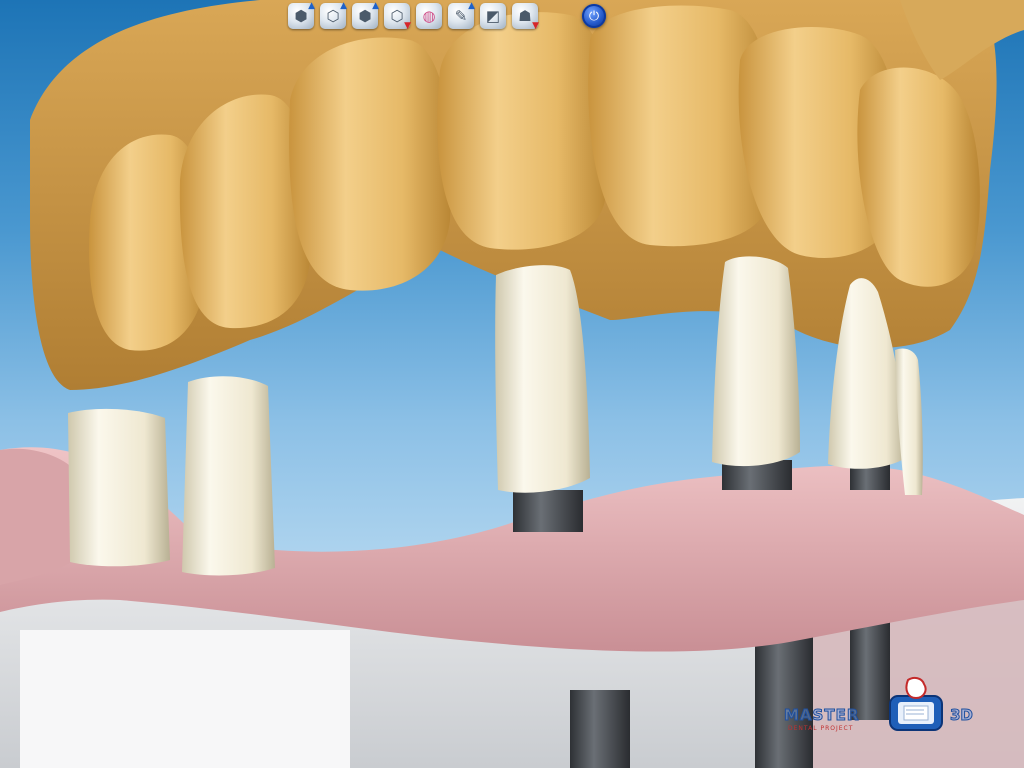 Image resolution: width=1024 pixels, height=768 pixels. What do you see at coordinates (461, 15) in the screenshot?
I see `pipette-icon: ✎ ▲` at bounding box center [461, 15].